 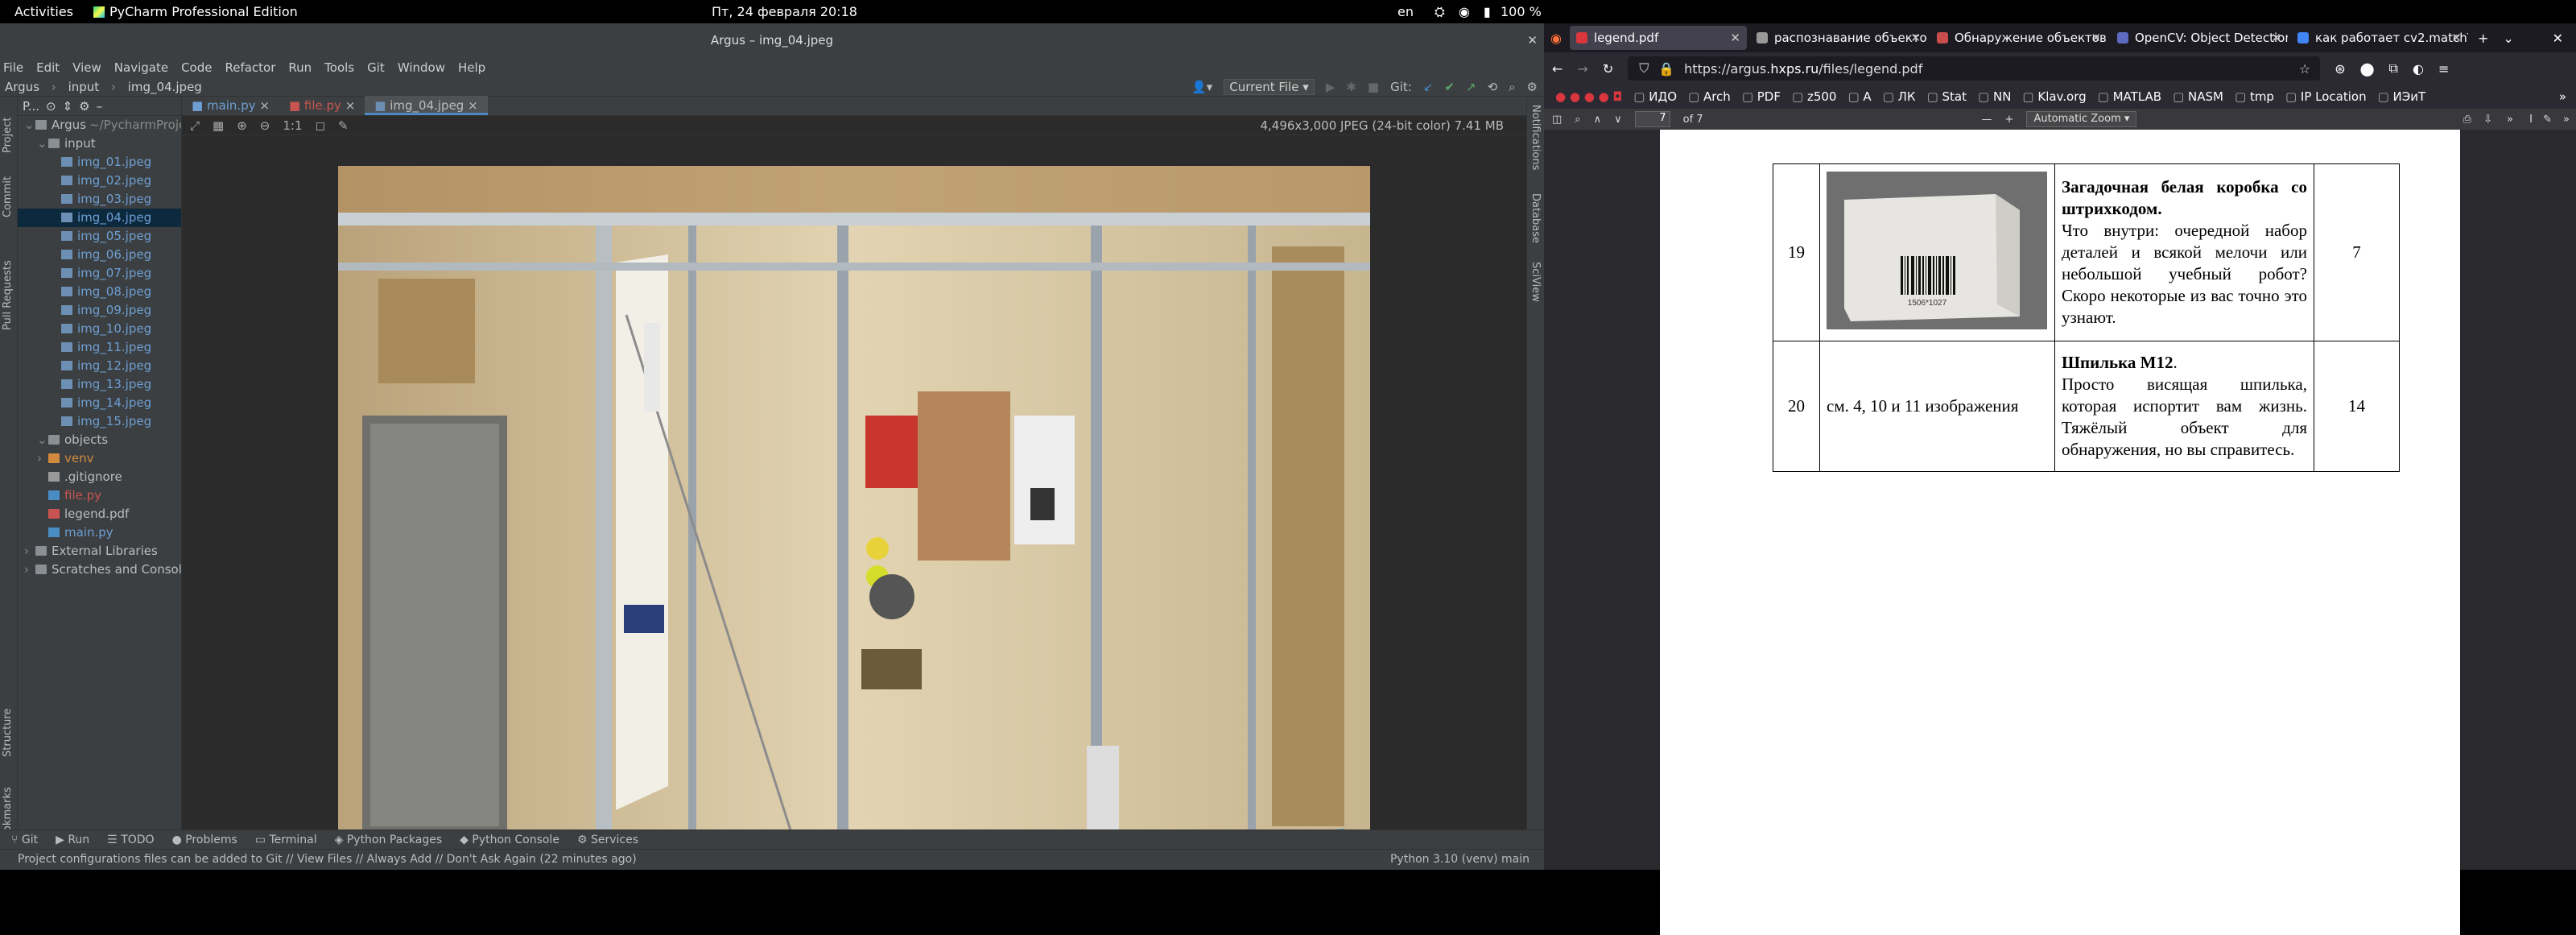 I want to click on page-number-input: 7, so click(x=1652, y=119).